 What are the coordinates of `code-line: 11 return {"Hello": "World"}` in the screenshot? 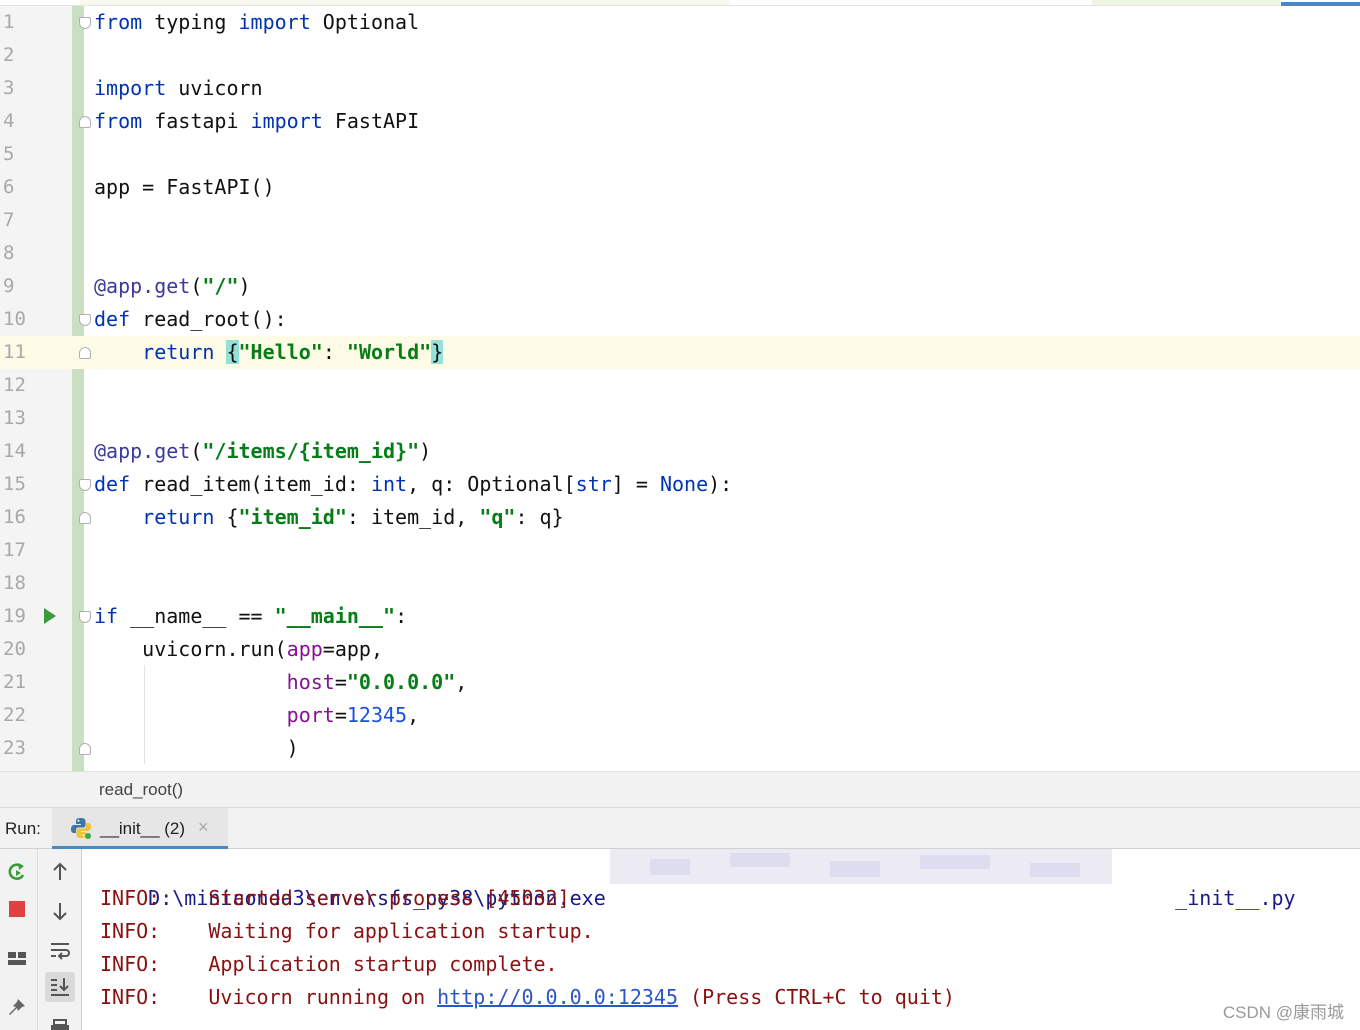 It's located at (680, 352).